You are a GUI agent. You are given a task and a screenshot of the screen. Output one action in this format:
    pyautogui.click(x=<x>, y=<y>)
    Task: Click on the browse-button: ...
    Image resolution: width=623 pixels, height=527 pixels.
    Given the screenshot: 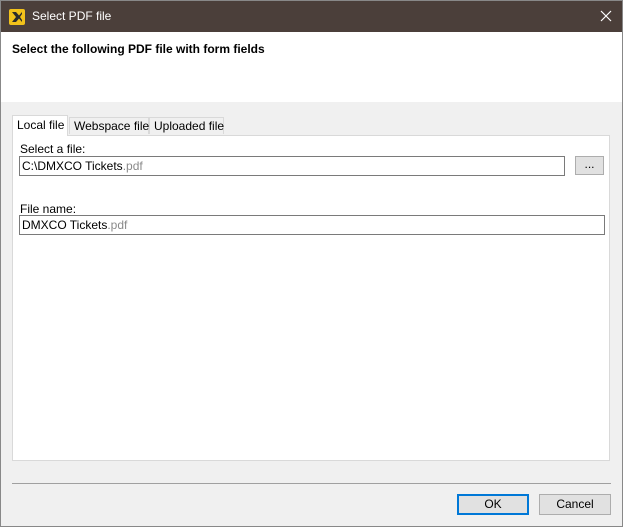 What is the action you would take?
    pyautogui.click(x=589, y=165)
    